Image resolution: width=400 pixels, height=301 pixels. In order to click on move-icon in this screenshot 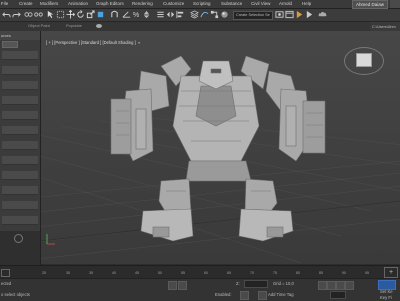, I will do `click(70, 14)`.